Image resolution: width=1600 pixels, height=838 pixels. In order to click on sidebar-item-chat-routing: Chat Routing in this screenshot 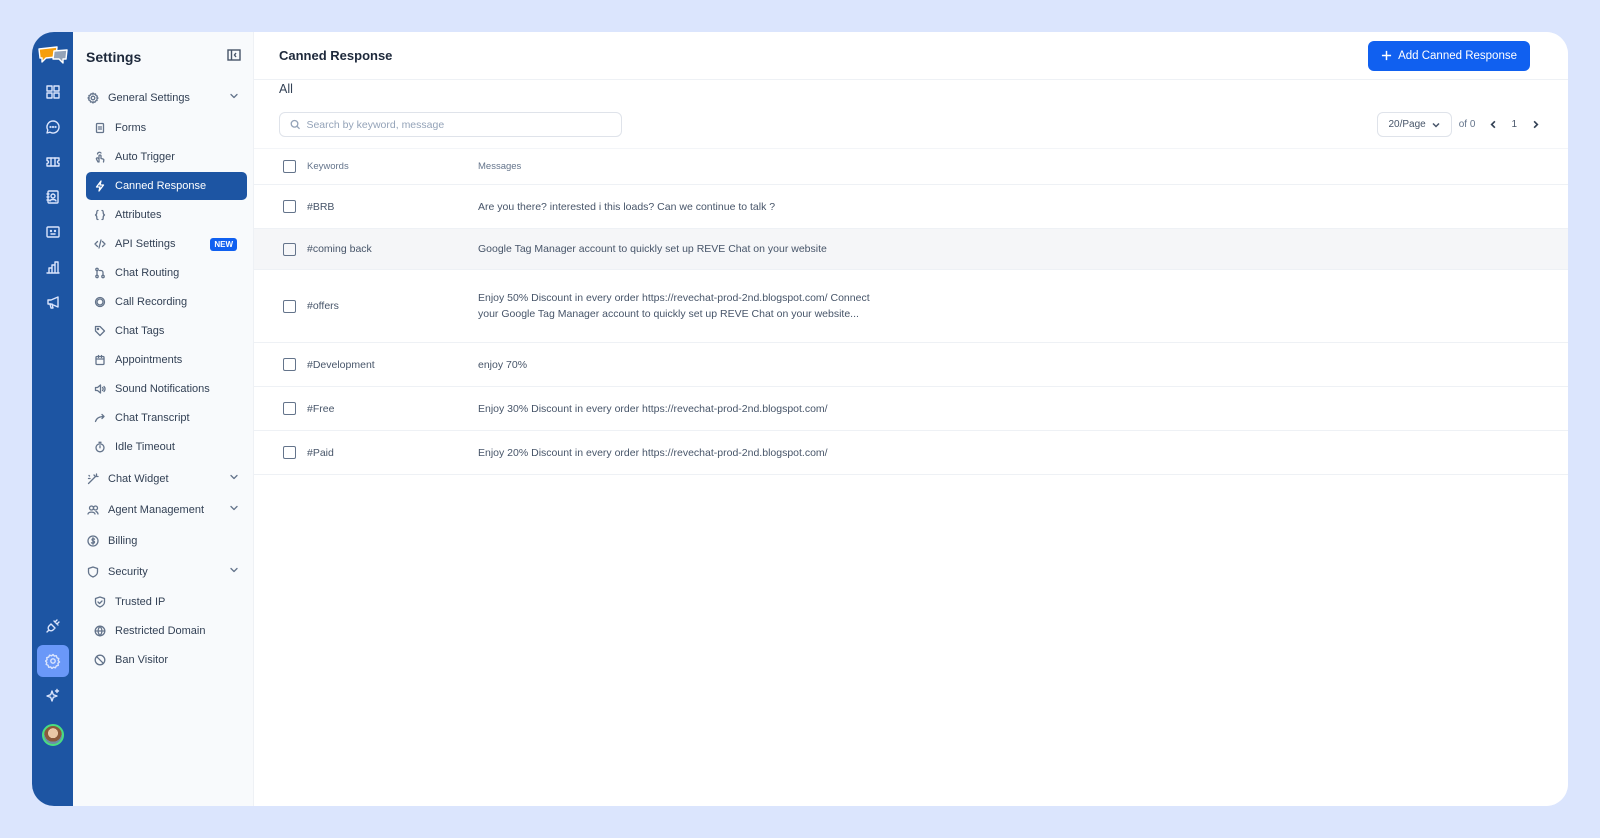, I will do `click(166, 273)`.